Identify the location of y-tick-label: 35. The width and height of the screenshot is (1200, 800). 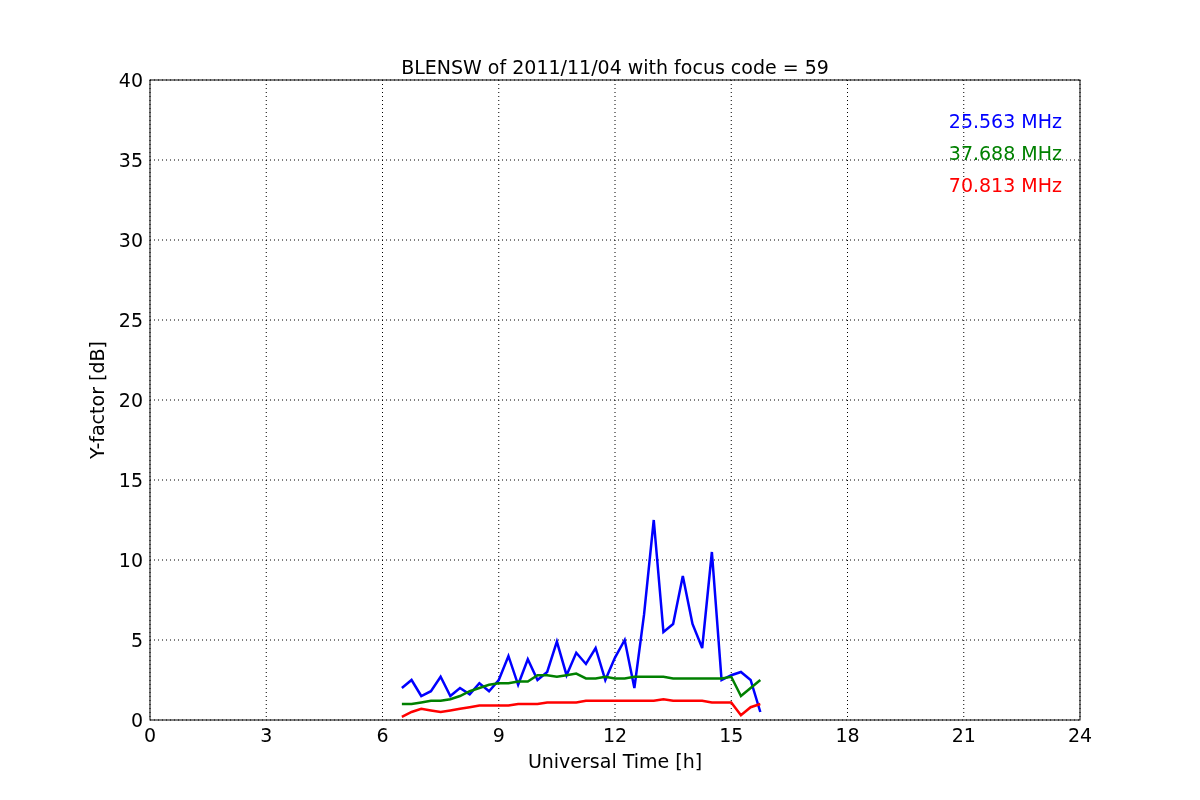
(130, 160).